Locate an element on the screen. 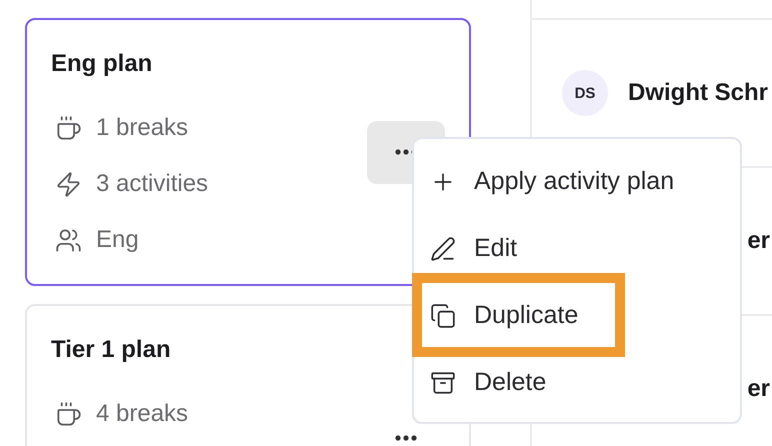  lightning-icon is located at coordinates (68, 184).